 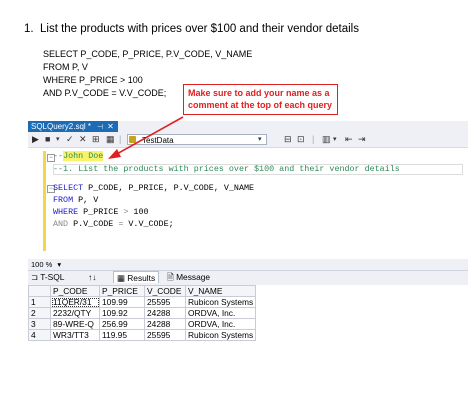 What do you see at coordinates (165, 291) in the screenshot?
I see `column-header: V_CODE` at bounding box center [165, 291].